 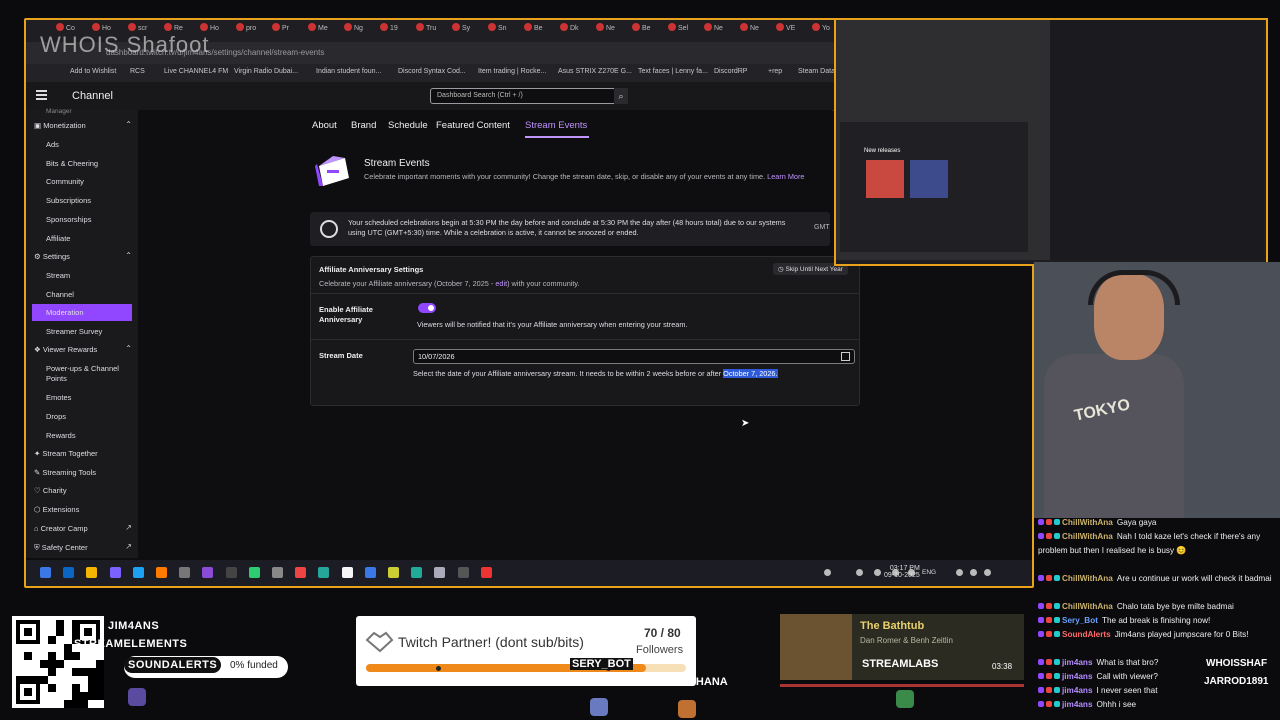 I want to click on sidebar-item: ✎ Streaming Tools, so click(x=65, y=472).